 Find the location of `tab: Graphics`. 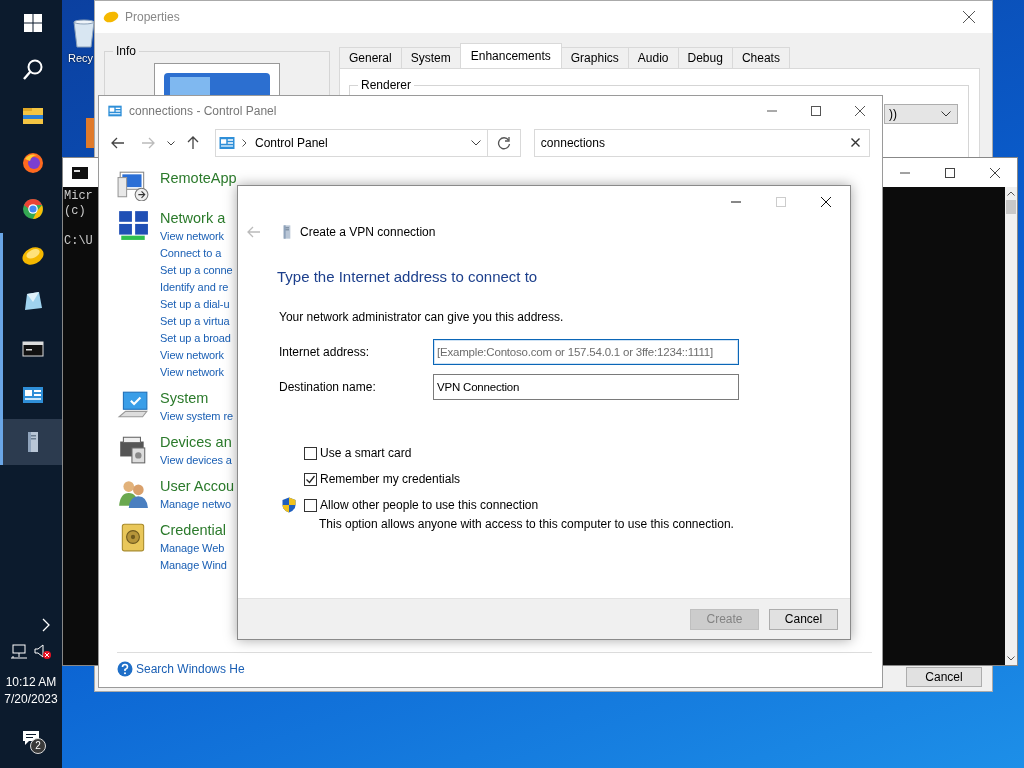

tab: Graphics is located at coordinates (594, 57).